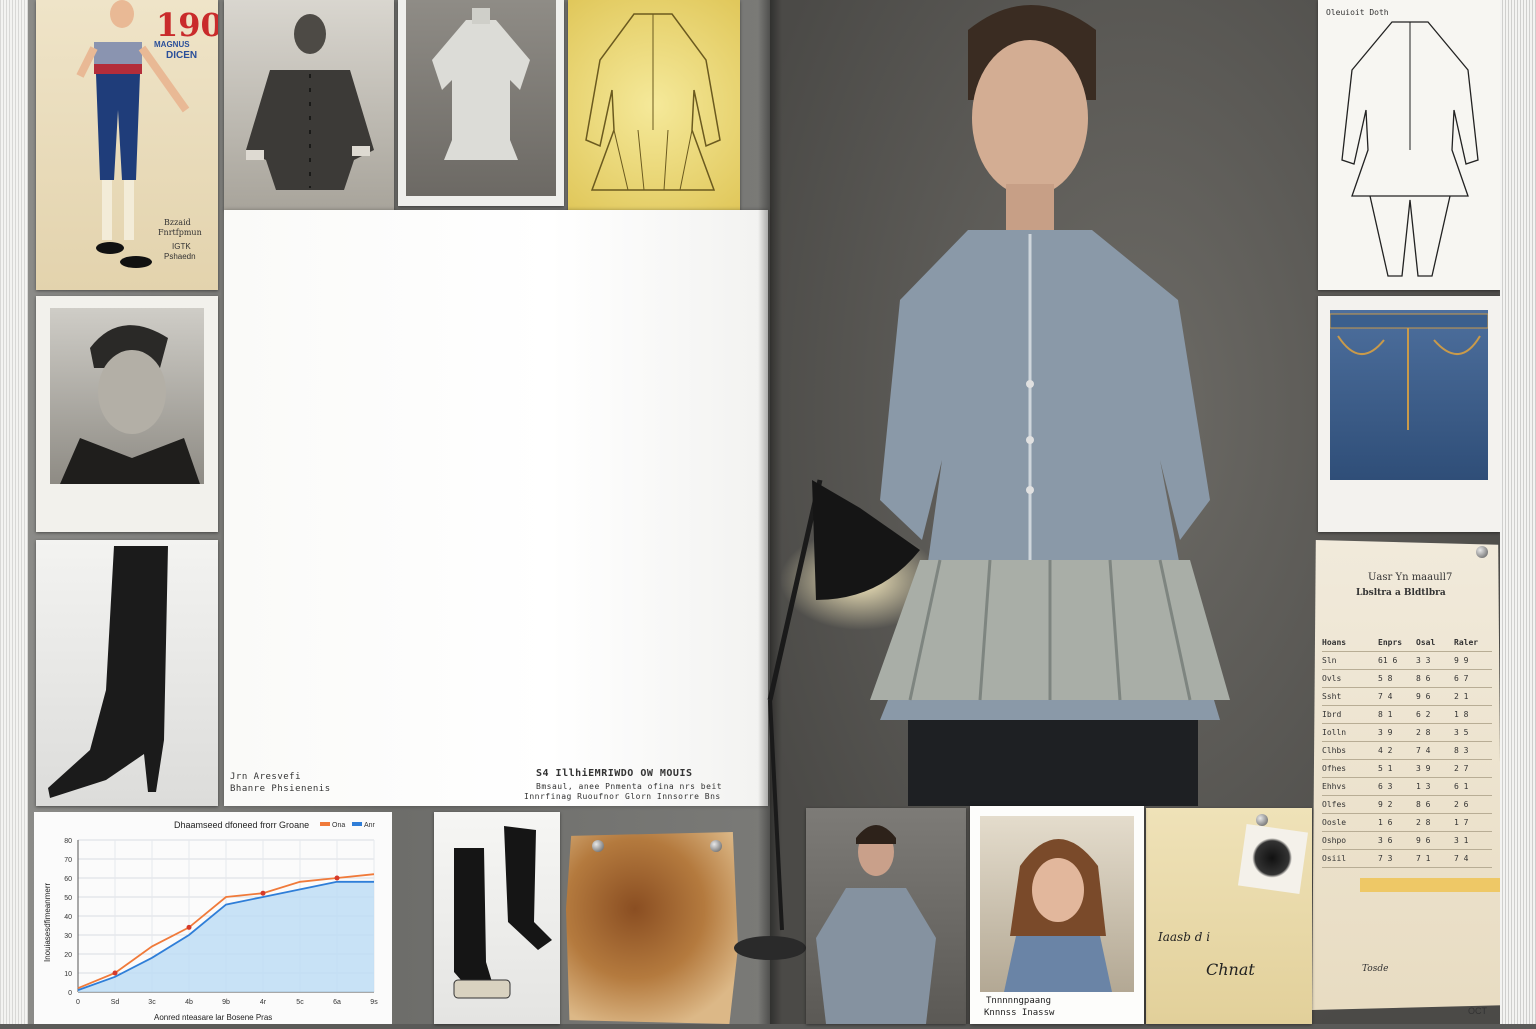 The width and height of the screenshot is (1536, 1029). Describe the element at coordinates (122, 14) in the screenshot. I see `figure-head` at that location.